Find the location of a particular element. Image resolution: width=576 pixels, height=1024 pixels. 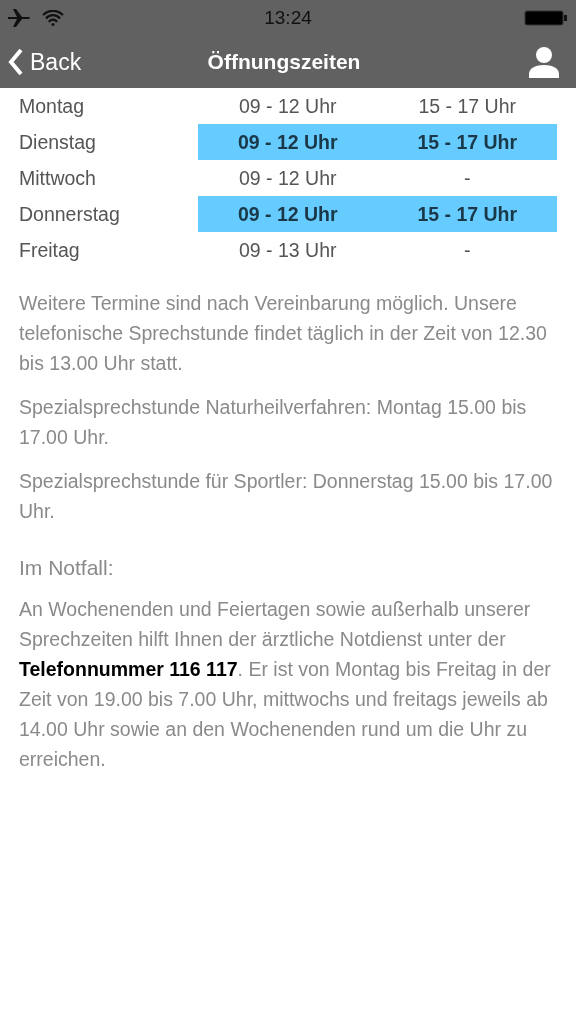

screen-title: Öffnungszeiten is located at coordinates (284, 62).